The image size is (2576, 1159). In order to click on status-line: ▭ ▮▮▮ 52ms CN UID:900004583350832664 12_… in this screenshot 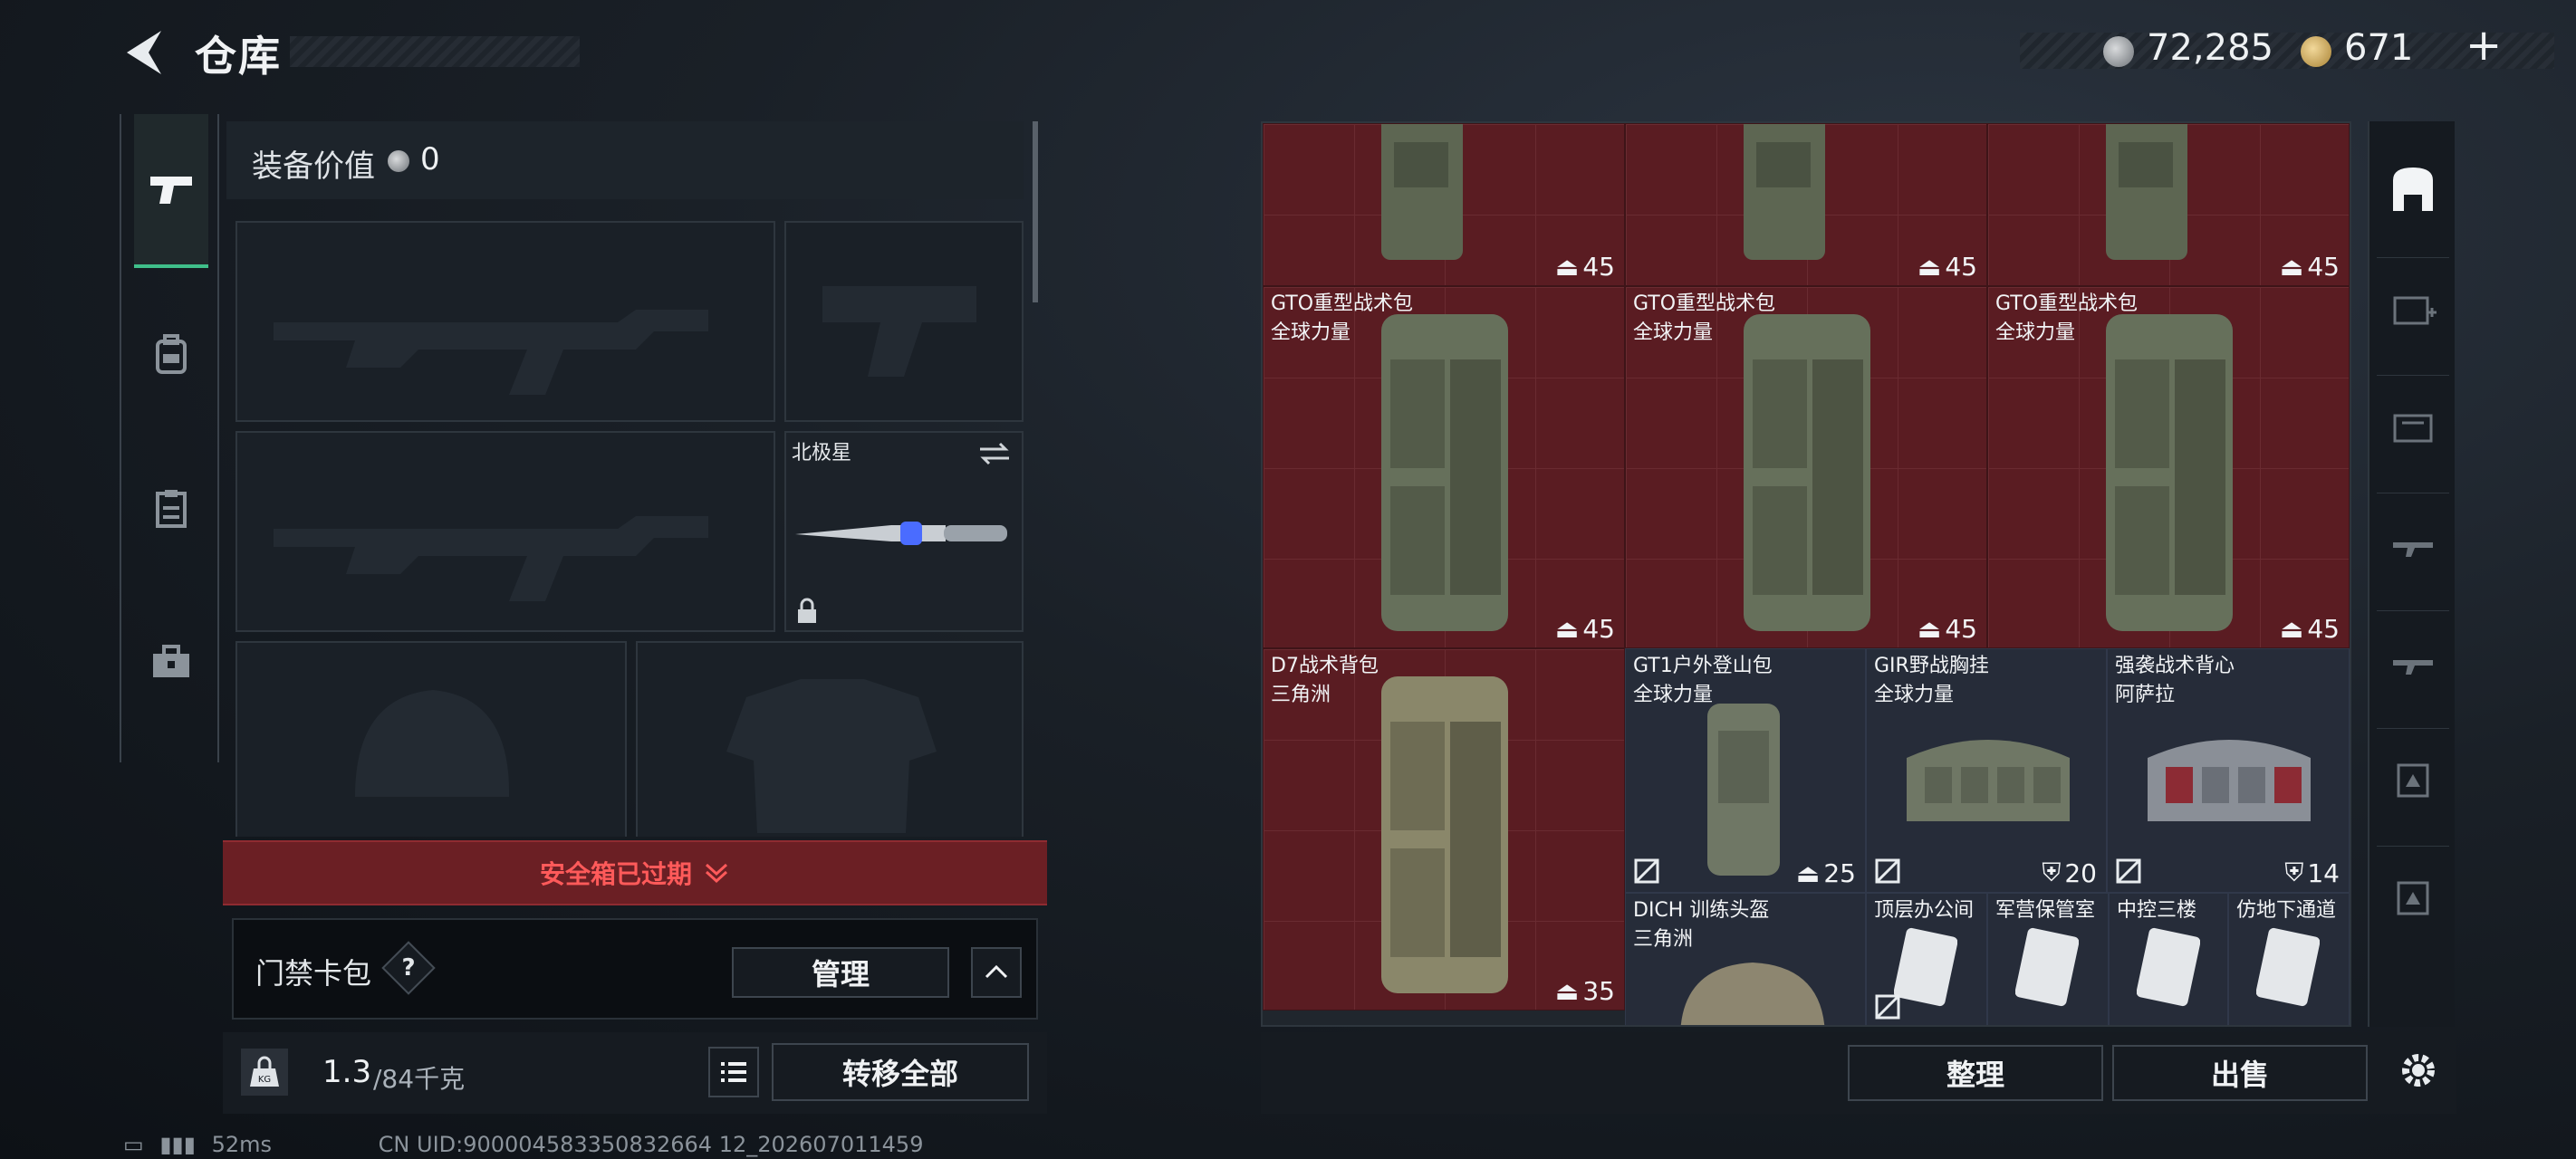, I will do `click(523, 1144)`.